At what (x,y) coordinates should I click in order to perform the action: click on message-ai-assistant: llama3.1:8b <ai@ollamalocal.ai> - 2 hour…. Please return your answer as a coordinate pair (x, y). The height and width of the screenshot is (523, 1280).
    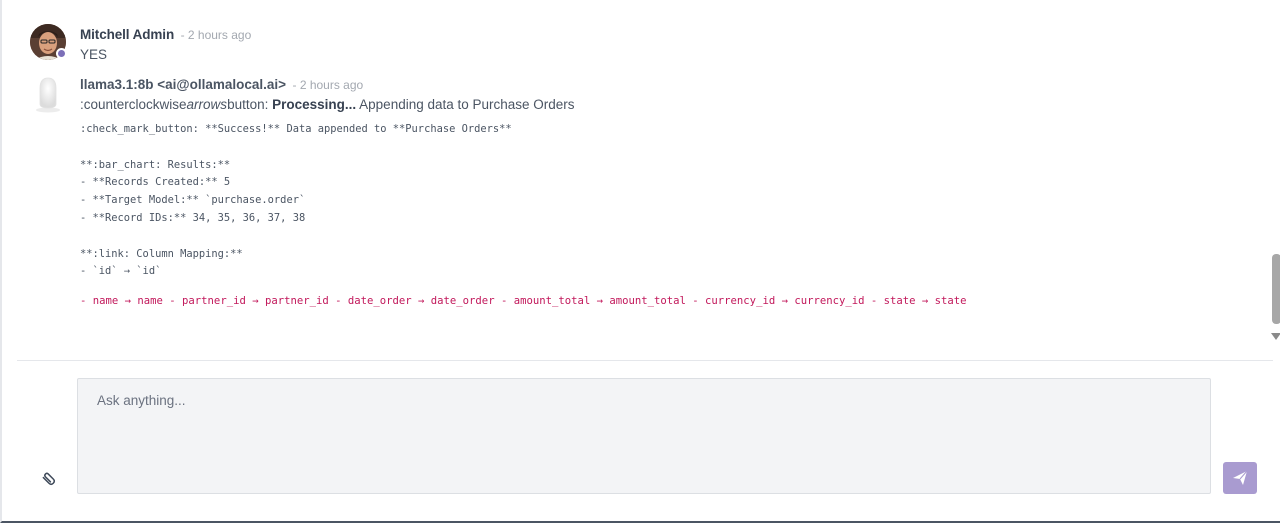
    Looking at the image, I should click on (302, 93).